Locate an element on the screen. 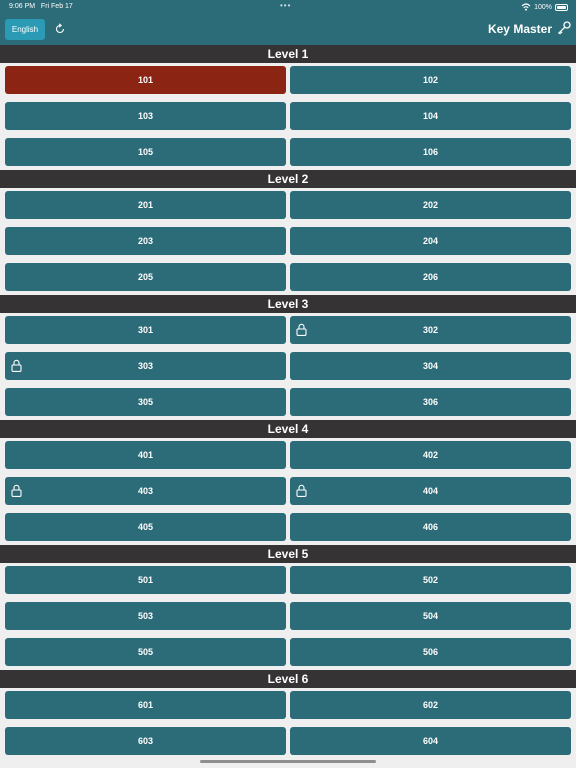 The width and height of the screenshot is (576, 768). key-label: 604 is located at coordinates (430, 741).